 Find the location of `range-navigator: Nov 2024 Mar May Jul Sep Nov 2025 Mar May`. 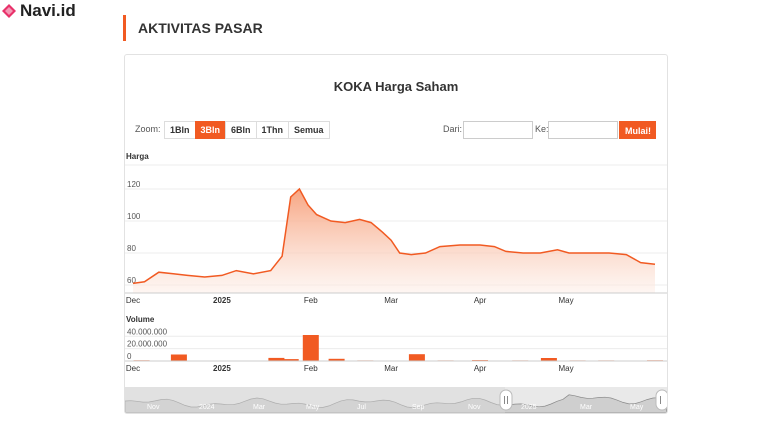

range-navigator: Nov 2024 Mar May Jul Sep Nov 2025 Mar May is located at coordinates (396, 400).